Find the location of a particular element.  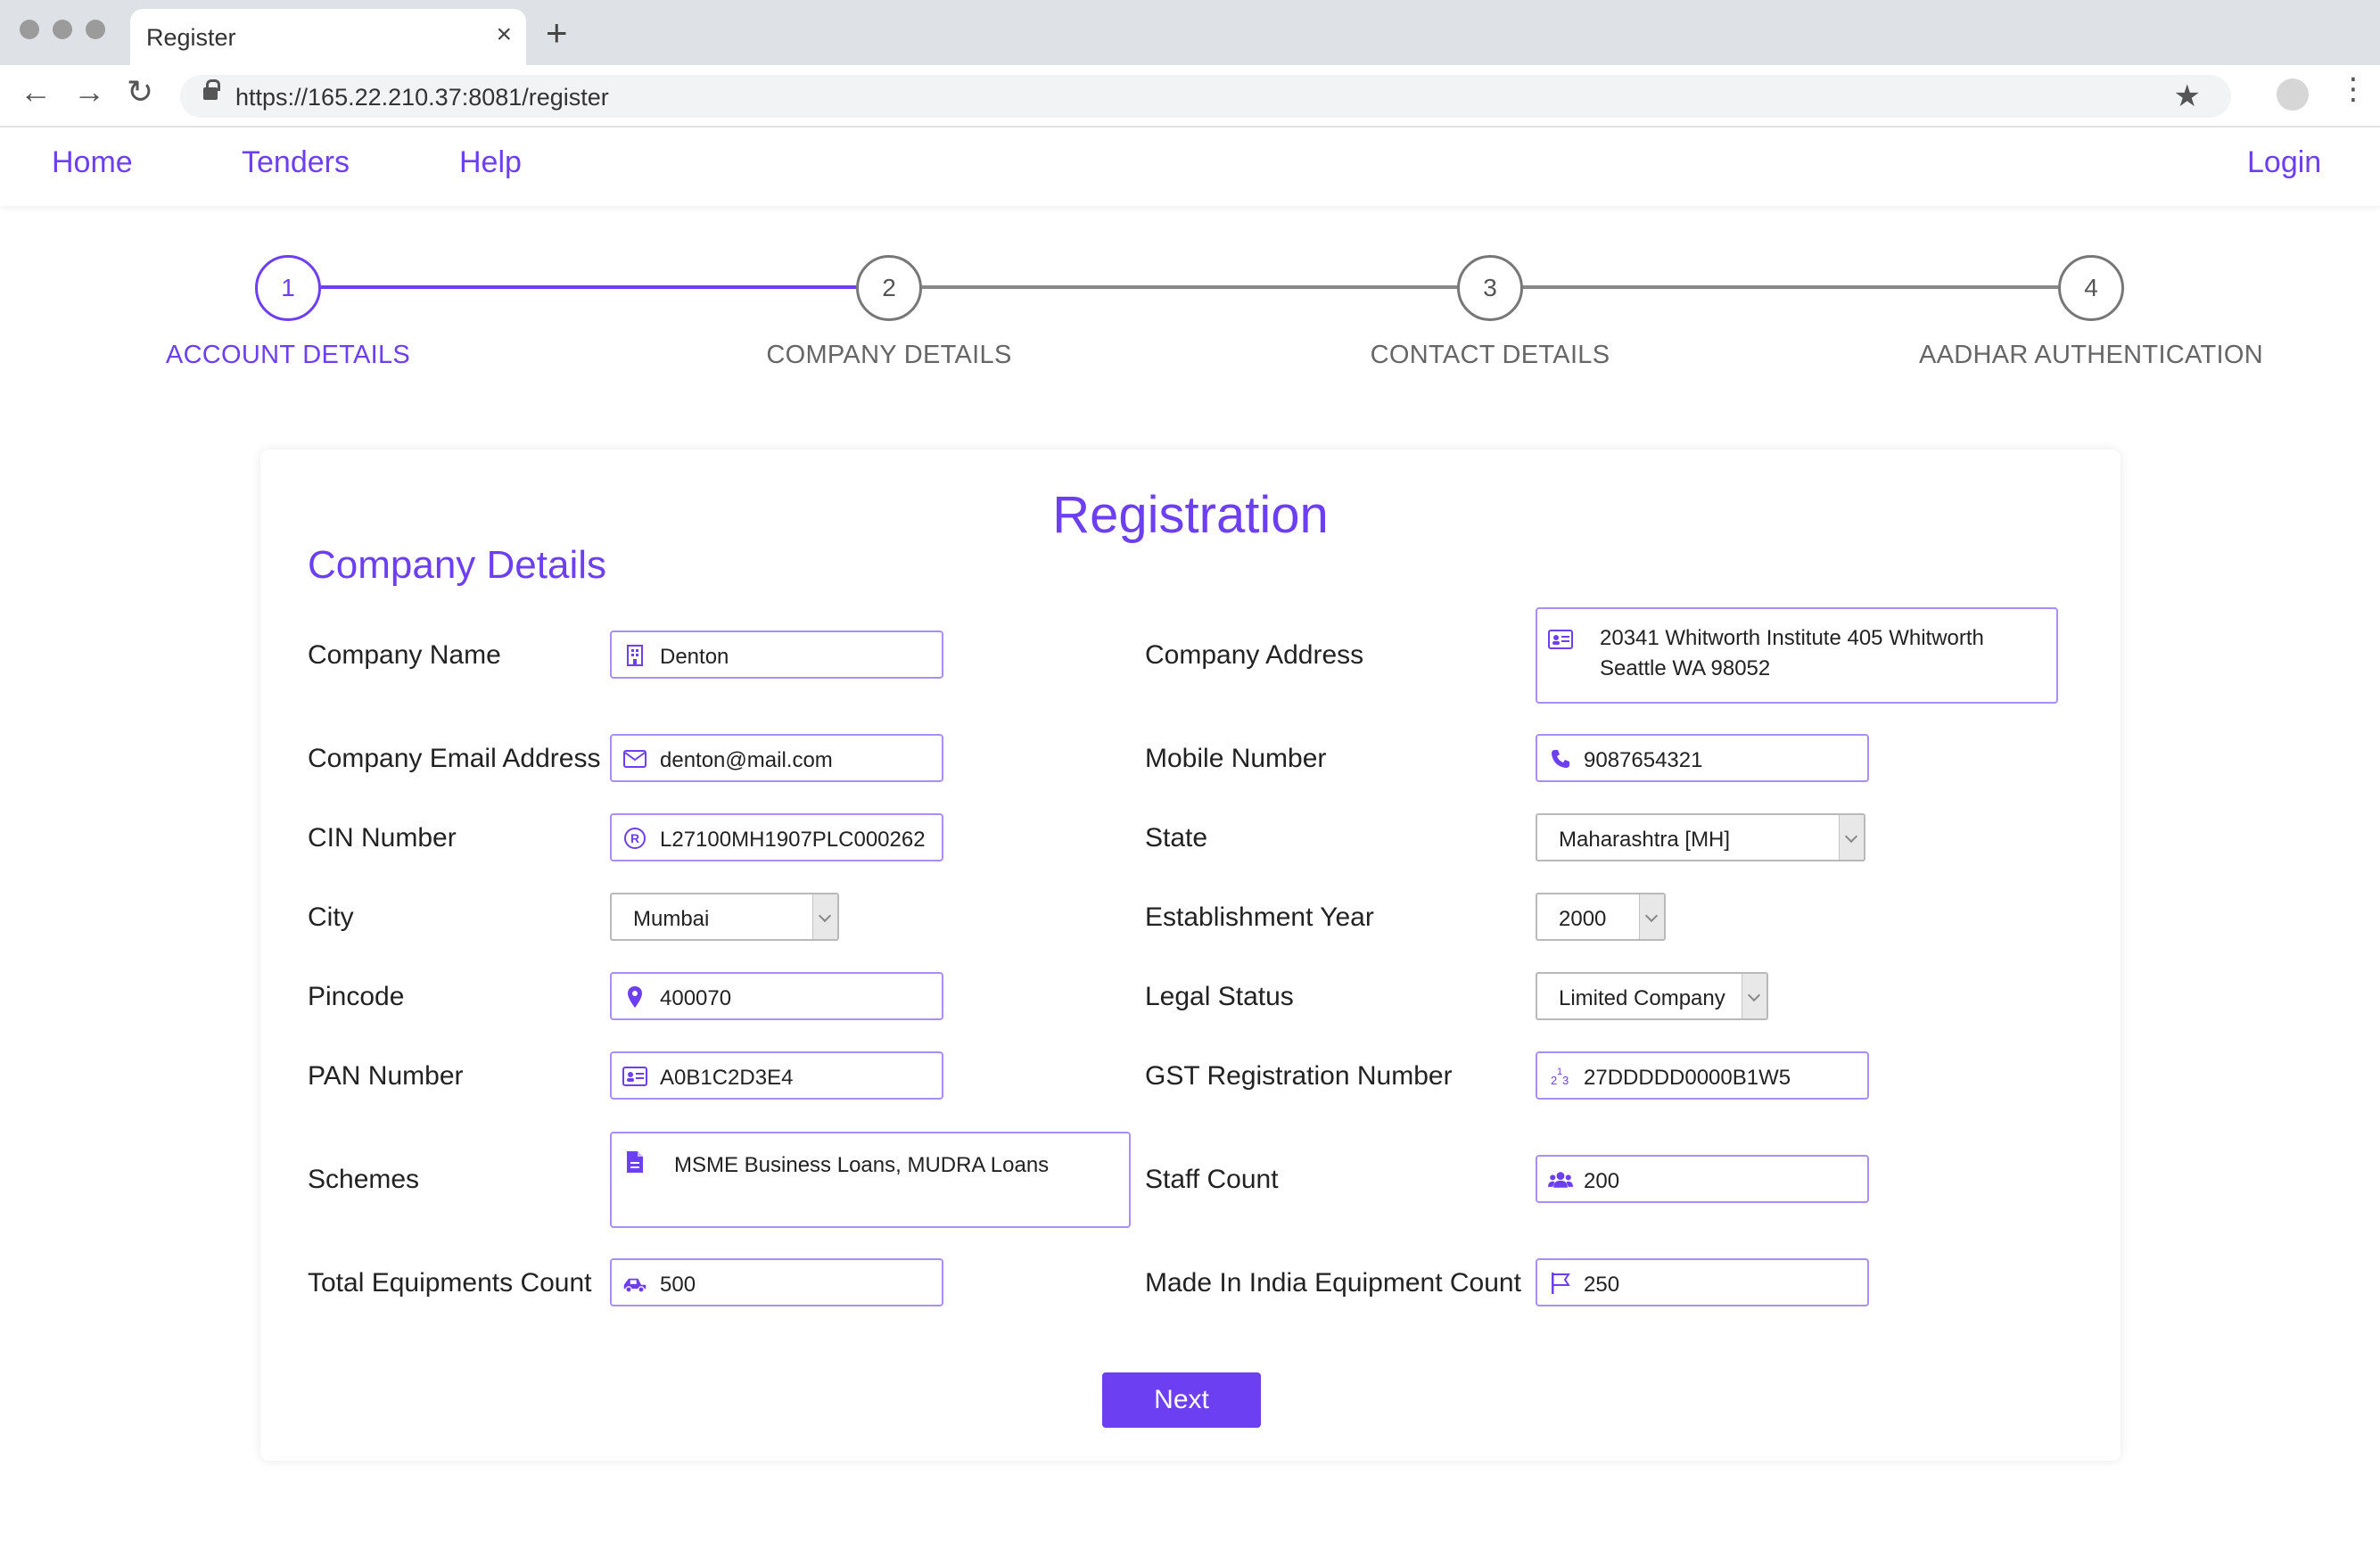

window-close-dot is located at coordinates (29, 29).